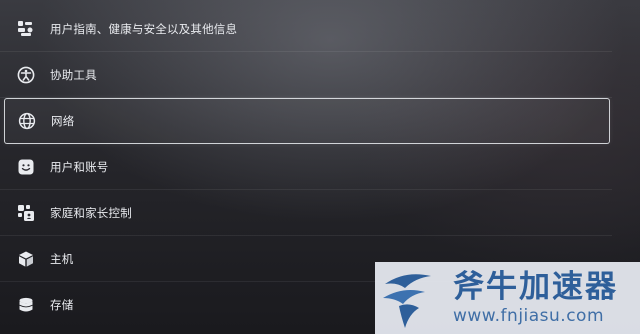  Describe the element at coordinates (26, 167) in the screenshot. I see `smiley-face-icon` at that location.